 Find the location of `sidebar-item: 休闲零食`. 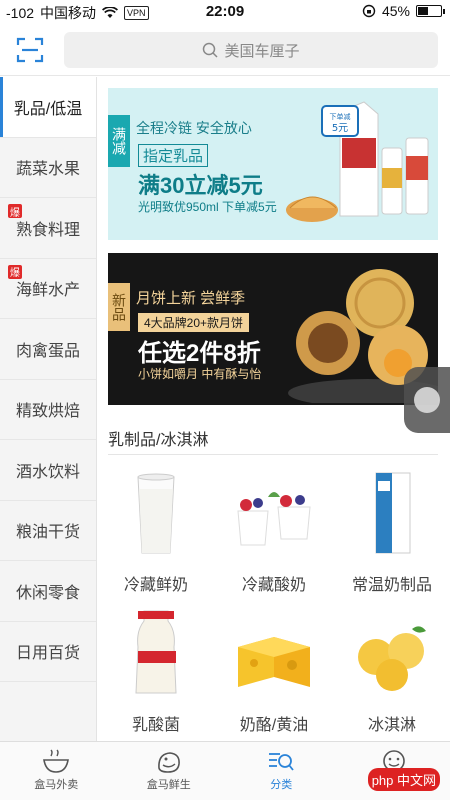

sidebar-item: 休闲零食 is located at coordinates (48, 591).